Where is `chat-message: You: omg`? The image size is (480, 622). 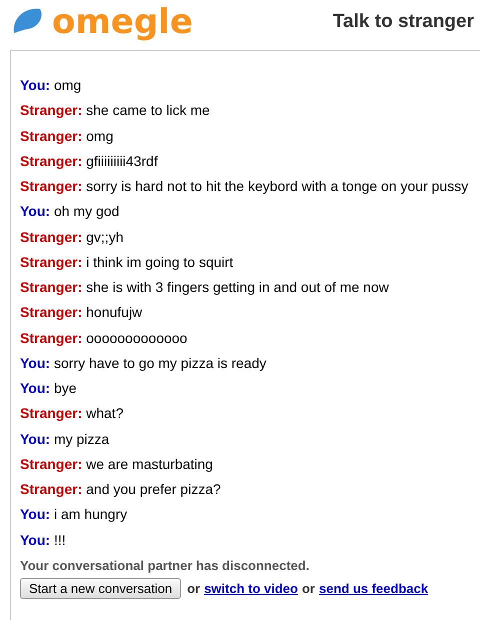 chat-message: You: omg is located at coordinates (51, 85).